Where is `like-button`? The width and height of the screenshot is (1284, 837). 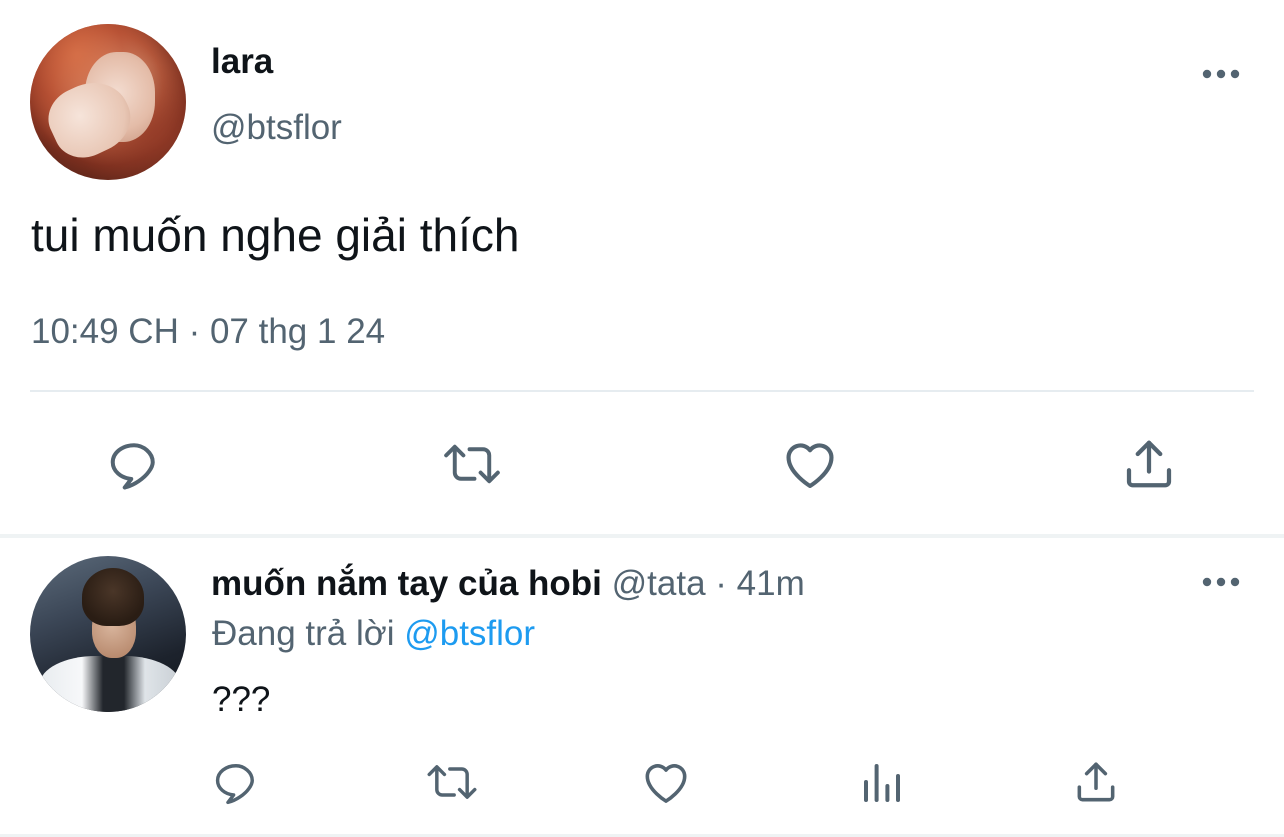
like-button is located at coordinates (810, 464).